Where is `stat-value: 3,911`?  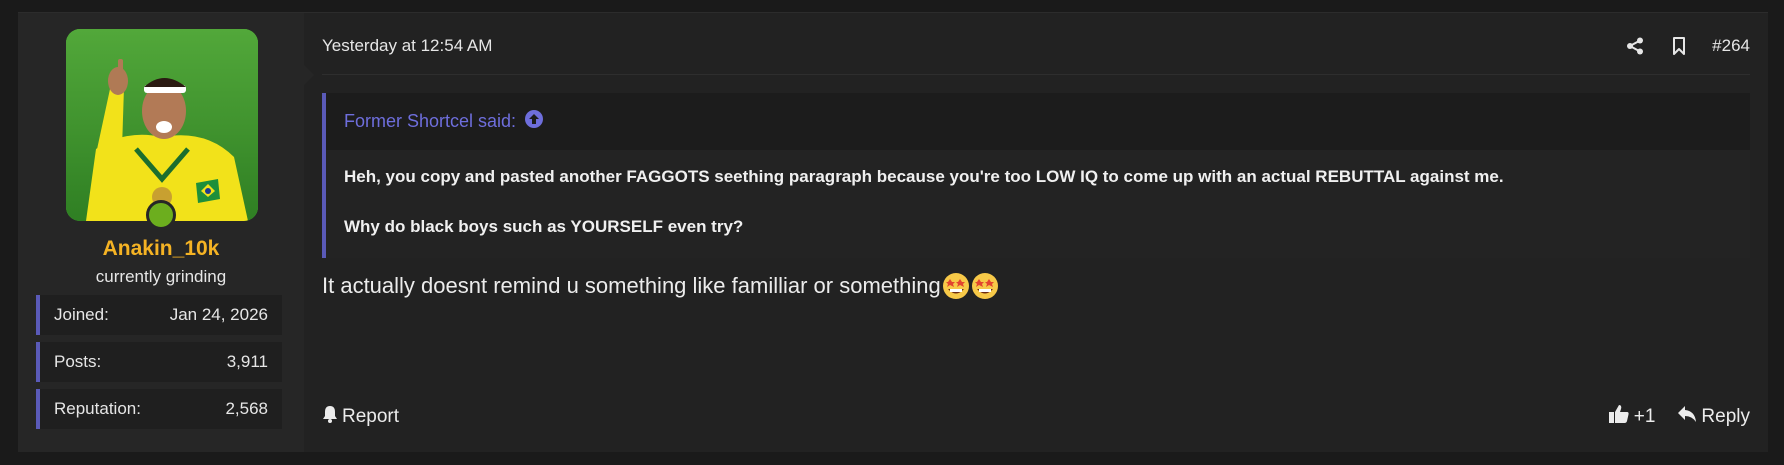
stat-value: 3,911 is located at coordinates (247, 361).